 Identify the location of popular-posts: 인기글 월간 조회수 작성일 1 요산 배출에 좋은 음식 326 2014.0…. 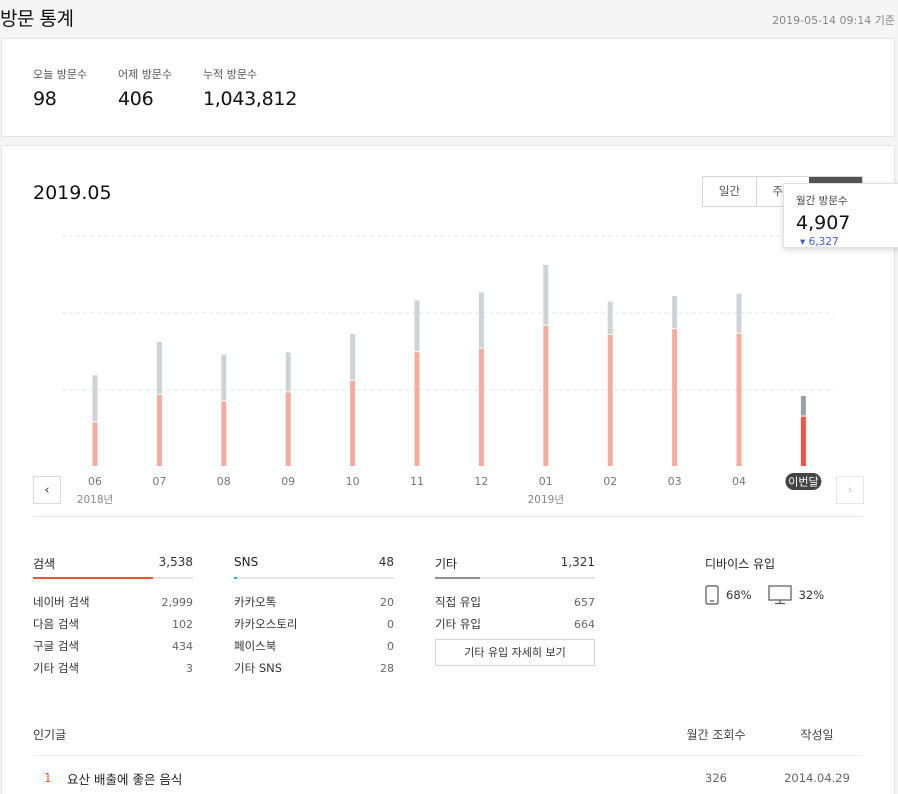
(448, 760).